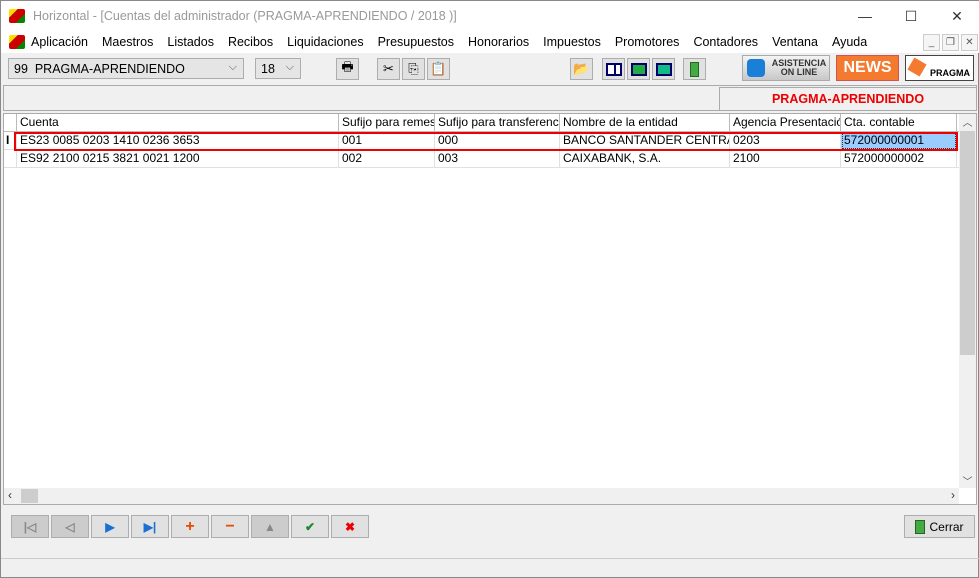 This screenshot has height=578, width=979. I want to click on first-record-button: |◁, so click(30, 526).